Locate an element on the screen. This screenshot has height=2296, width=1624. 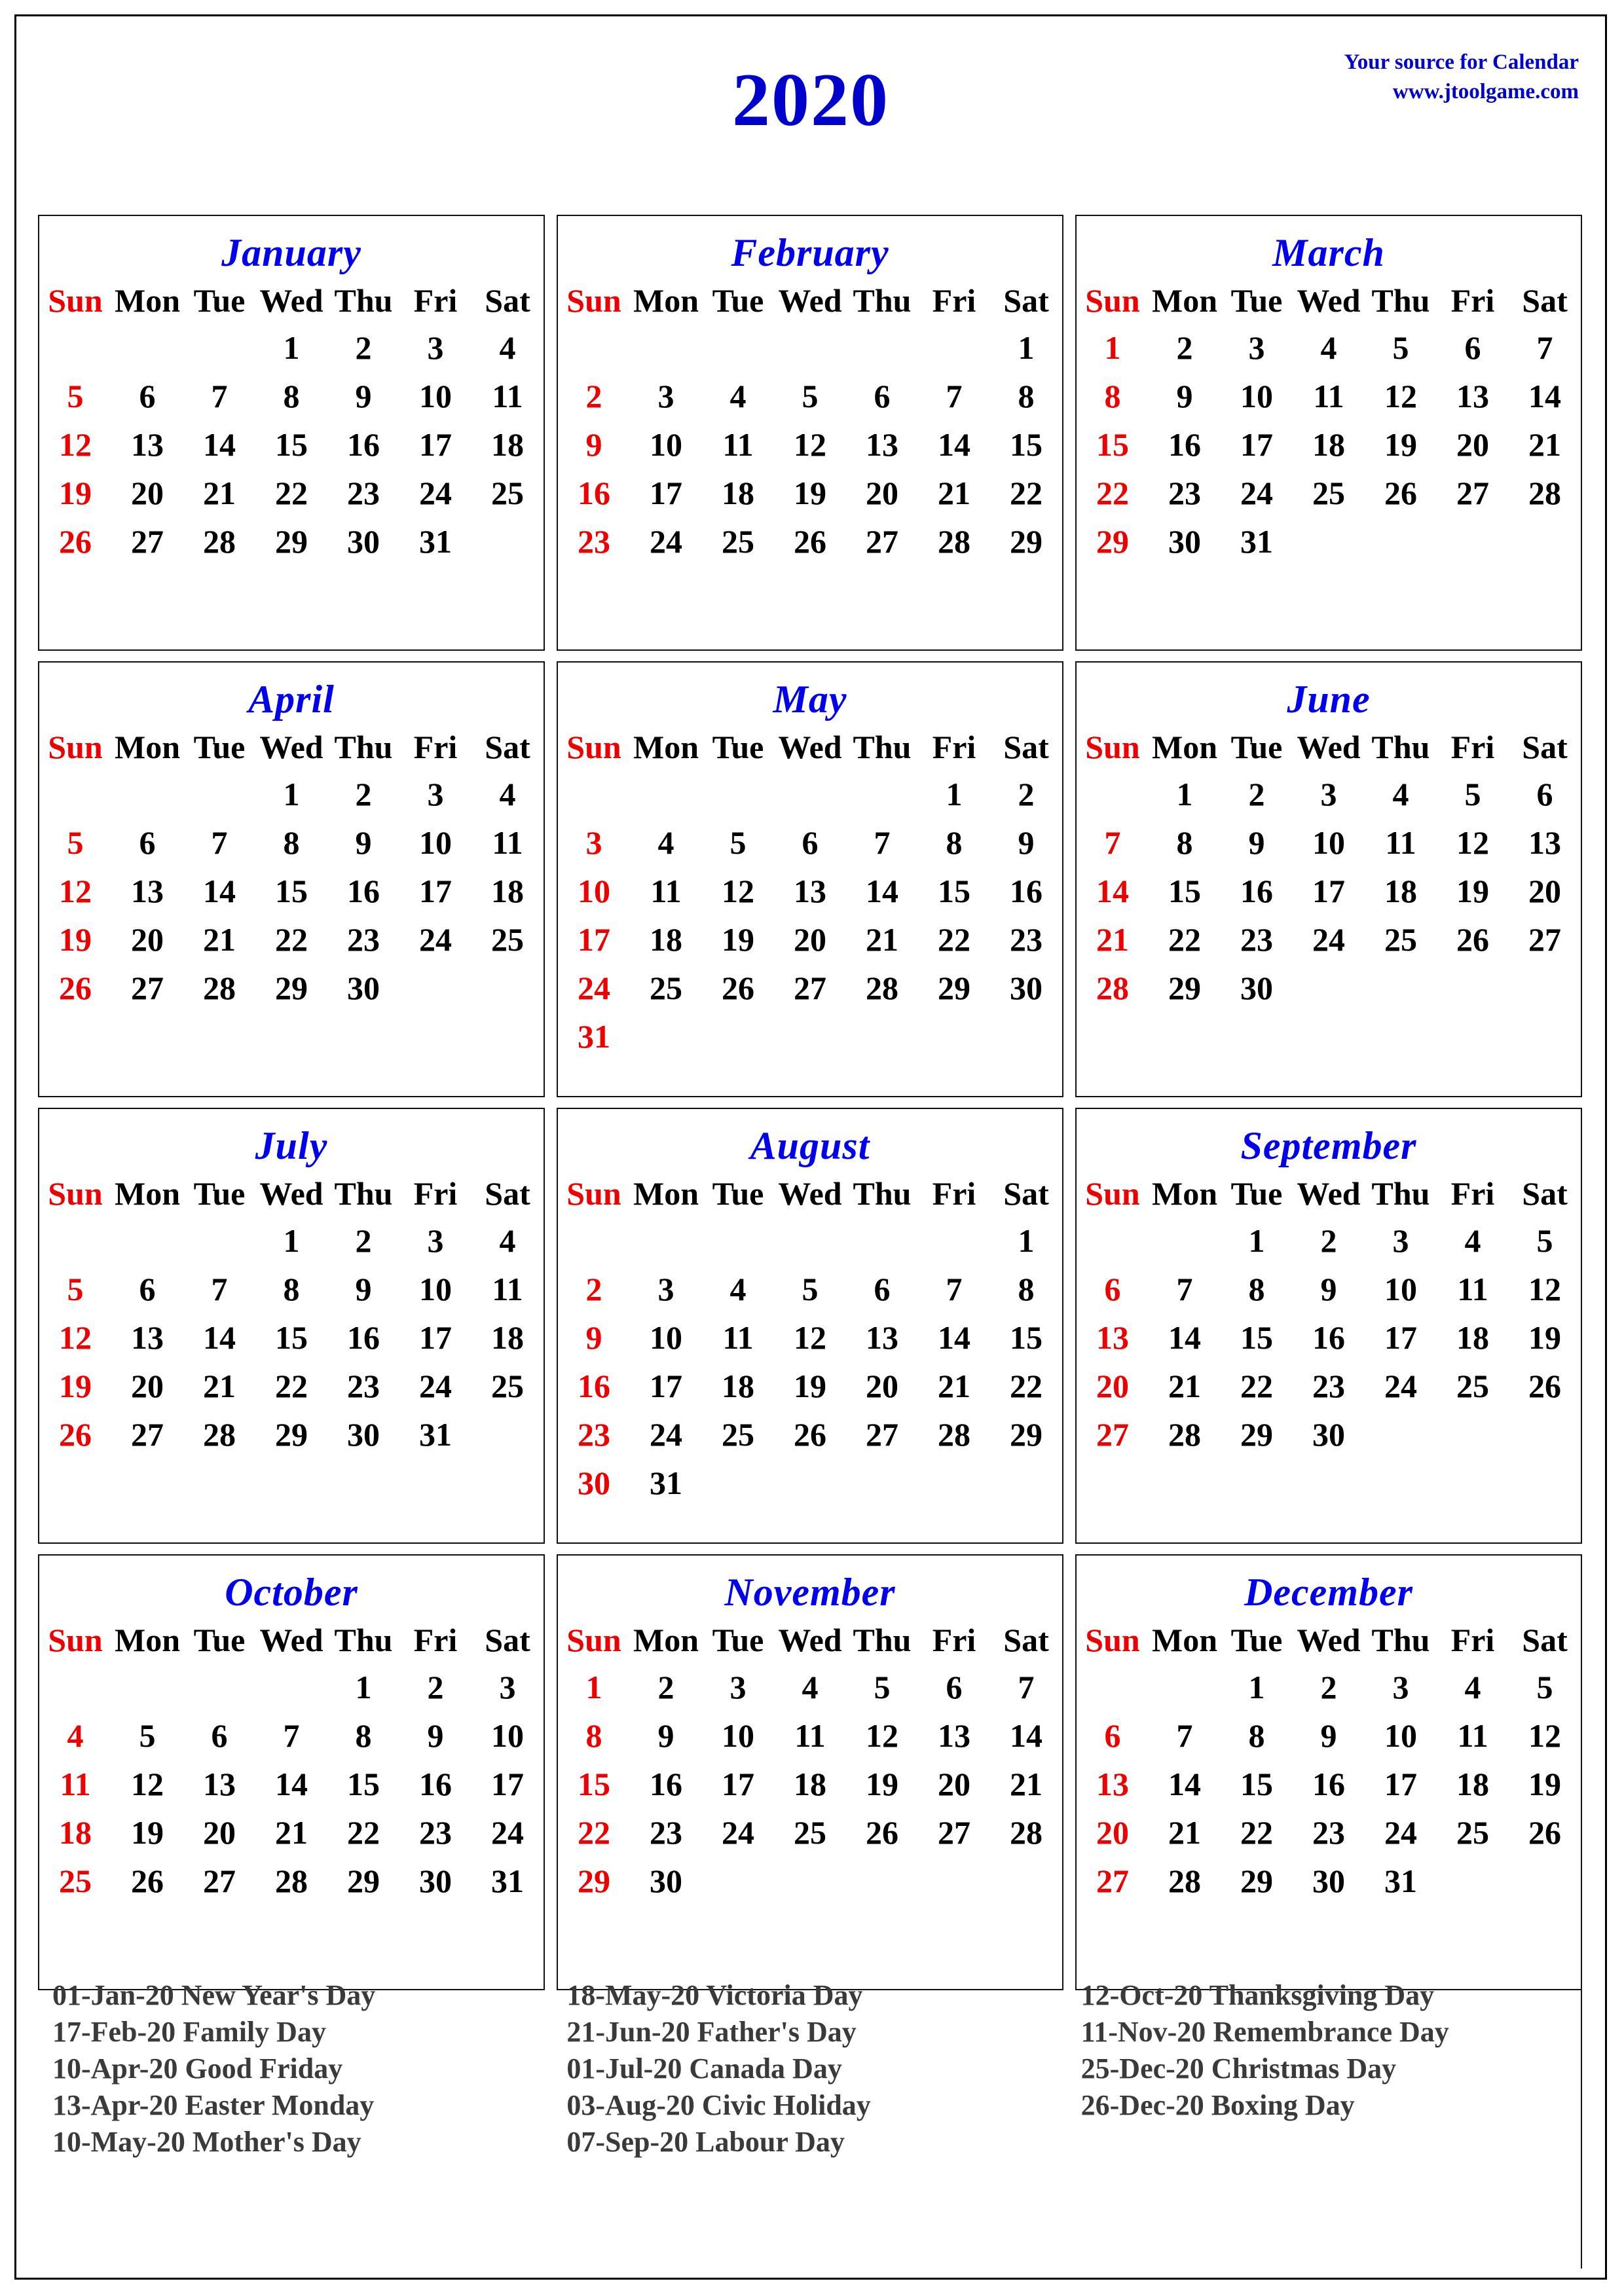
day-cell: 5 is located at coordinates (75, 842).